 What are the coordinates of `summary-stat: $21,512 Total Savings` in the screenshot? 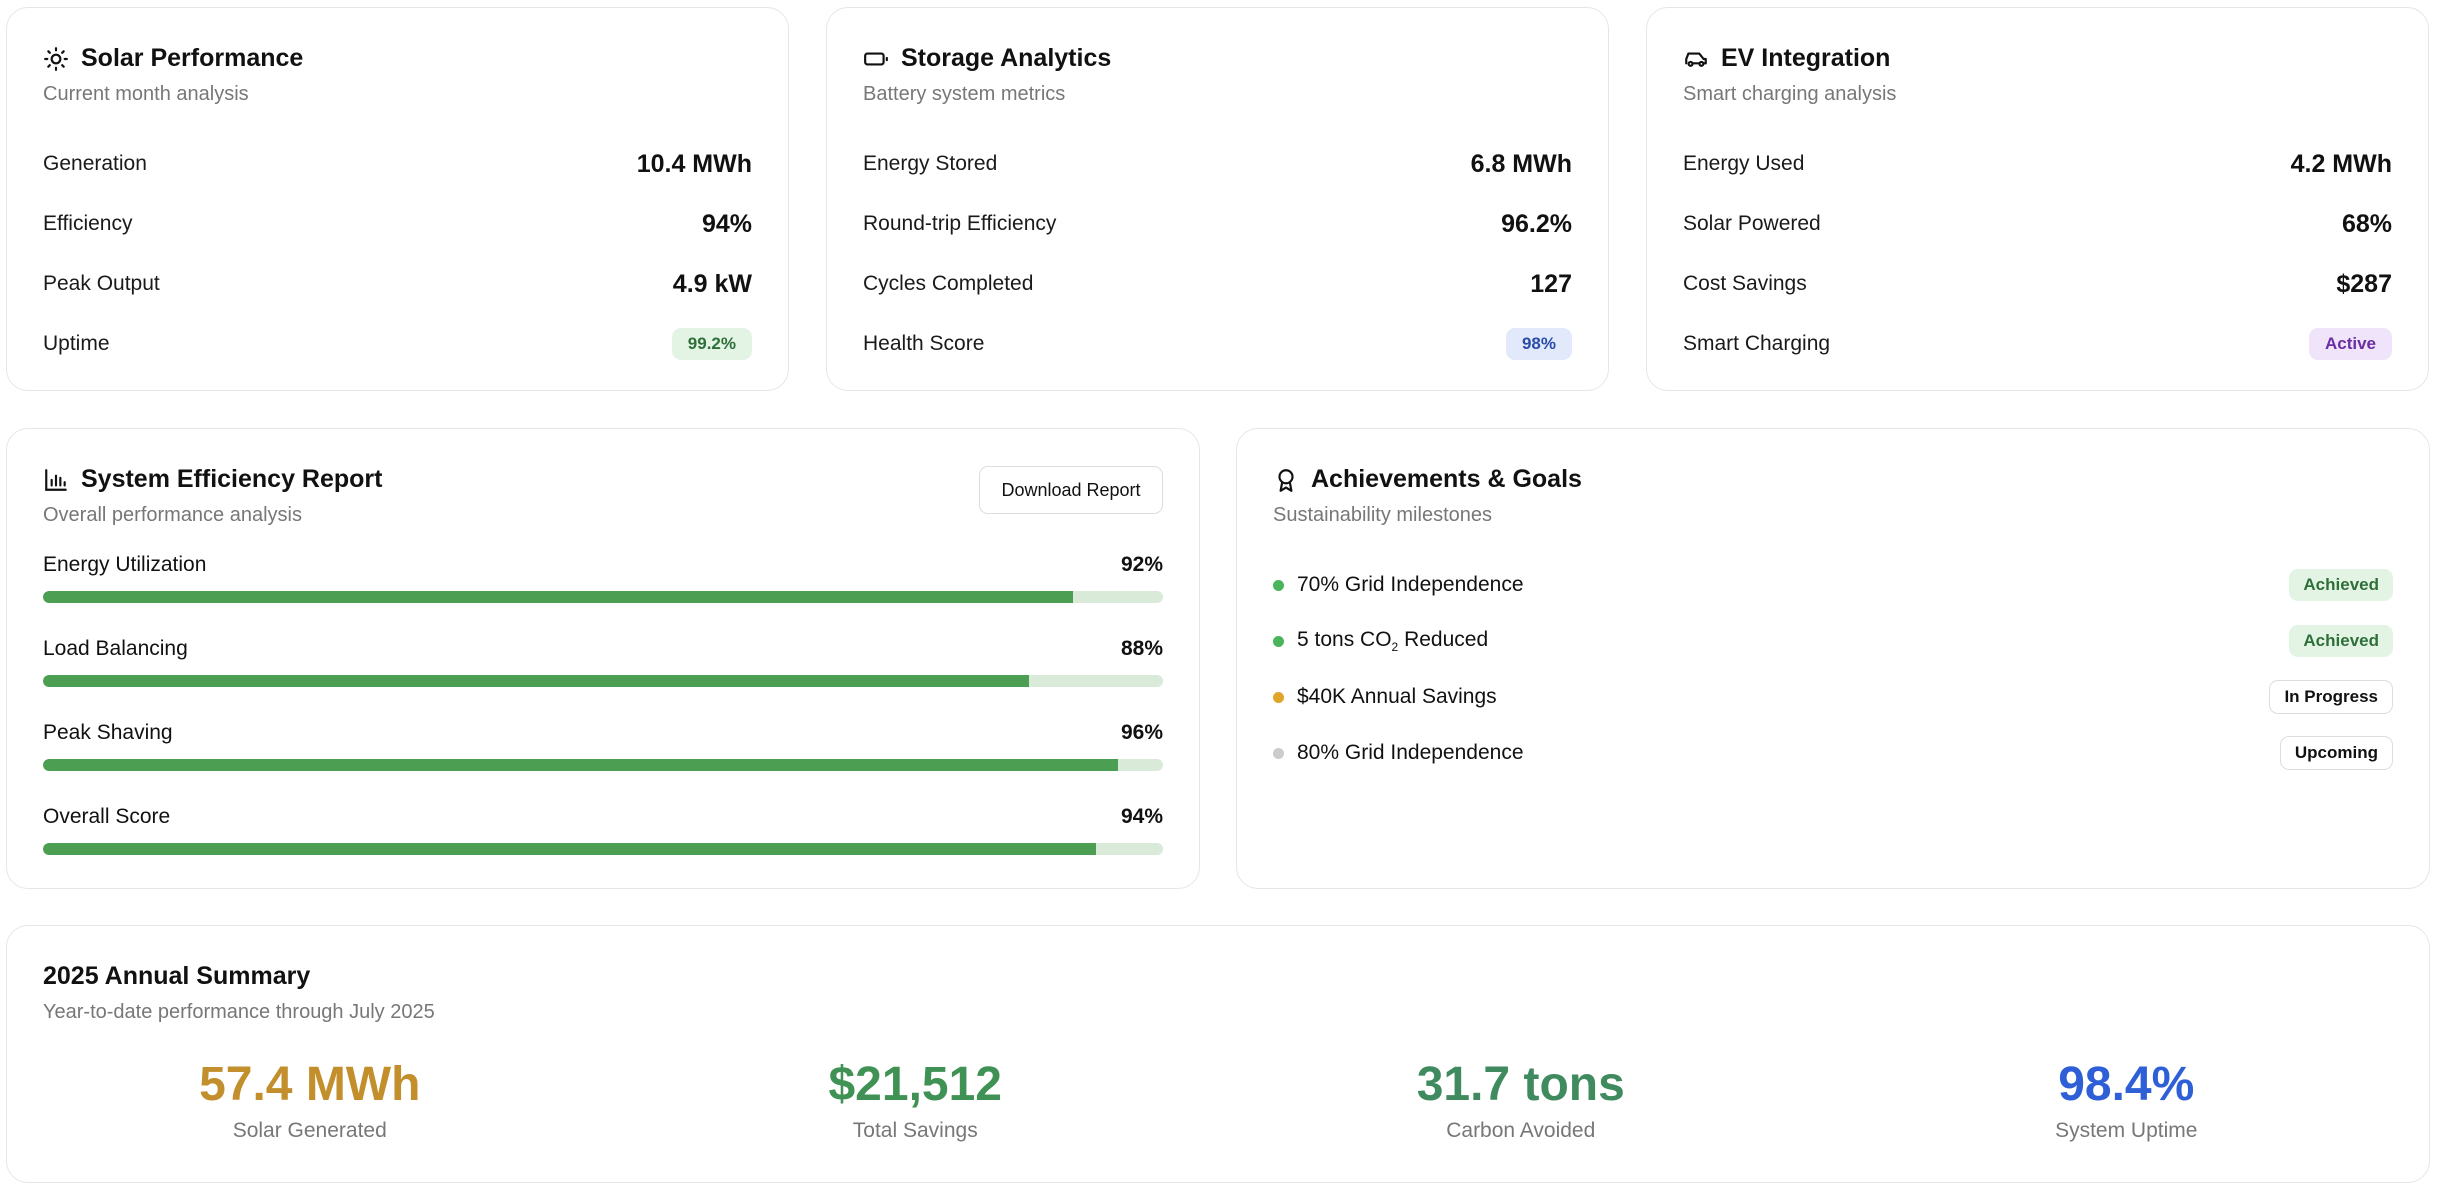 It's located at (916, 1102).